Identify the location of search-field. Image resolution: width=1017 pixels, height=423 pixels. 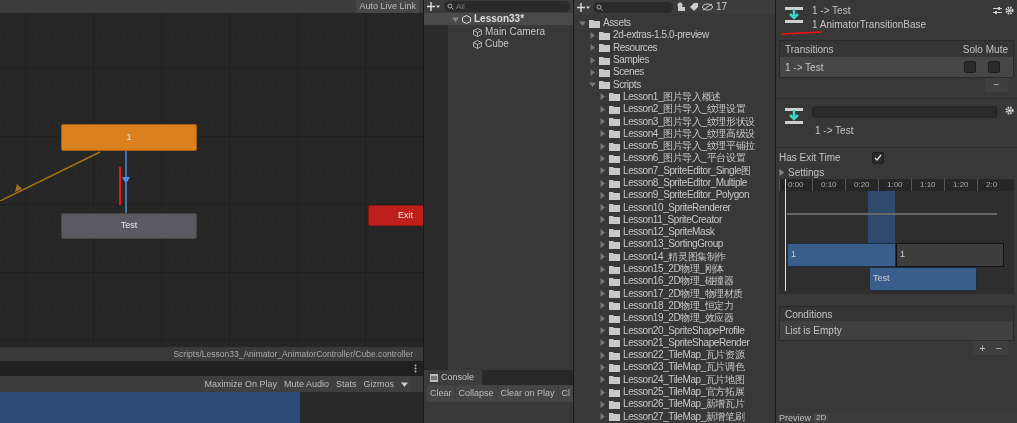
(633, 7).